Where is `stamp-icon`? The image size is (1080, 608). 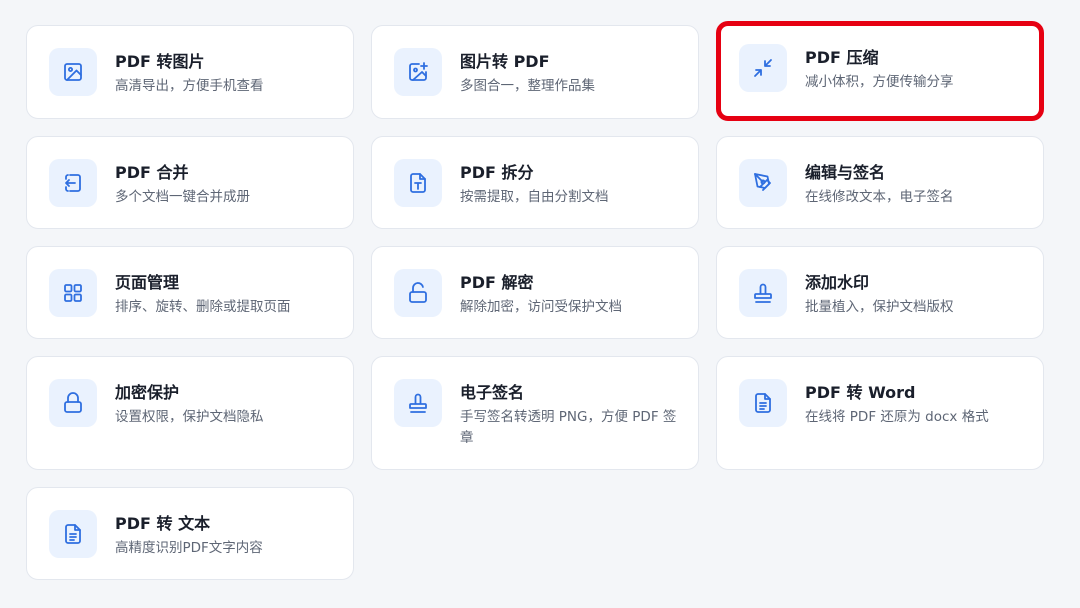
stamp-icon is located at coordinates (763, 293).